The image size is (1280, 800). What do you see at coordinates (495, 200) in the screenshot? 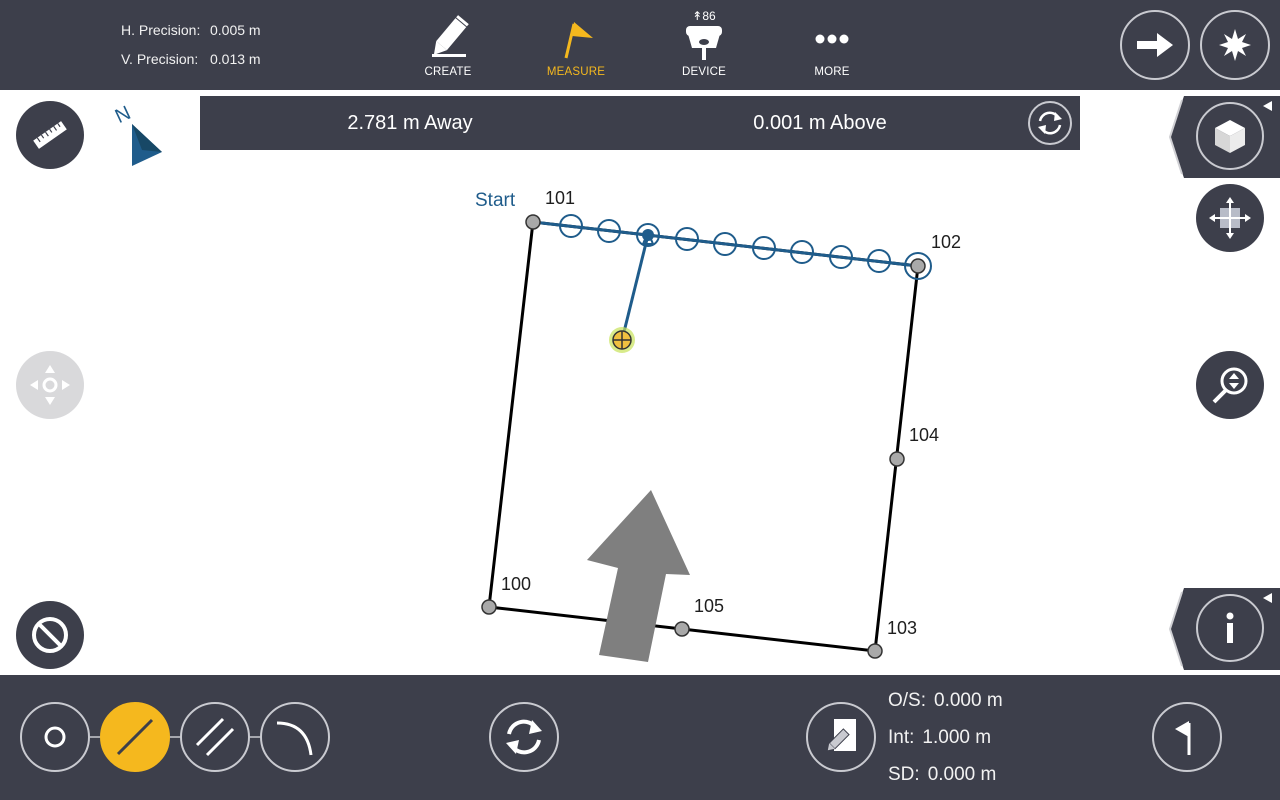
I see `start-label: Start` at bounding box center [495, 200].